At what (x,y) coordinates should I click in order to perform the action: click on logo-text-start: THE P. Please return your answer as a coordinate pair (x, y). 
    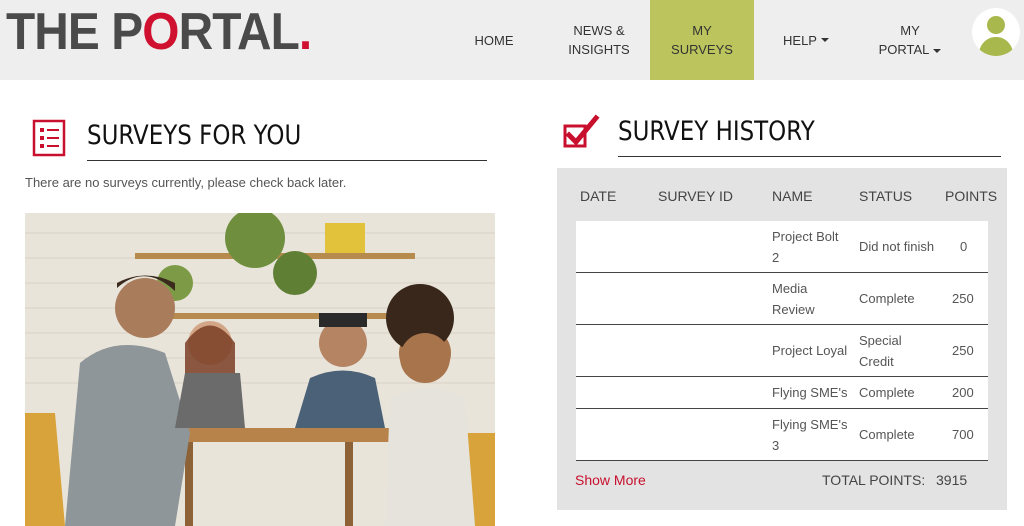
    Looking at the image, I should click on (74, 32).